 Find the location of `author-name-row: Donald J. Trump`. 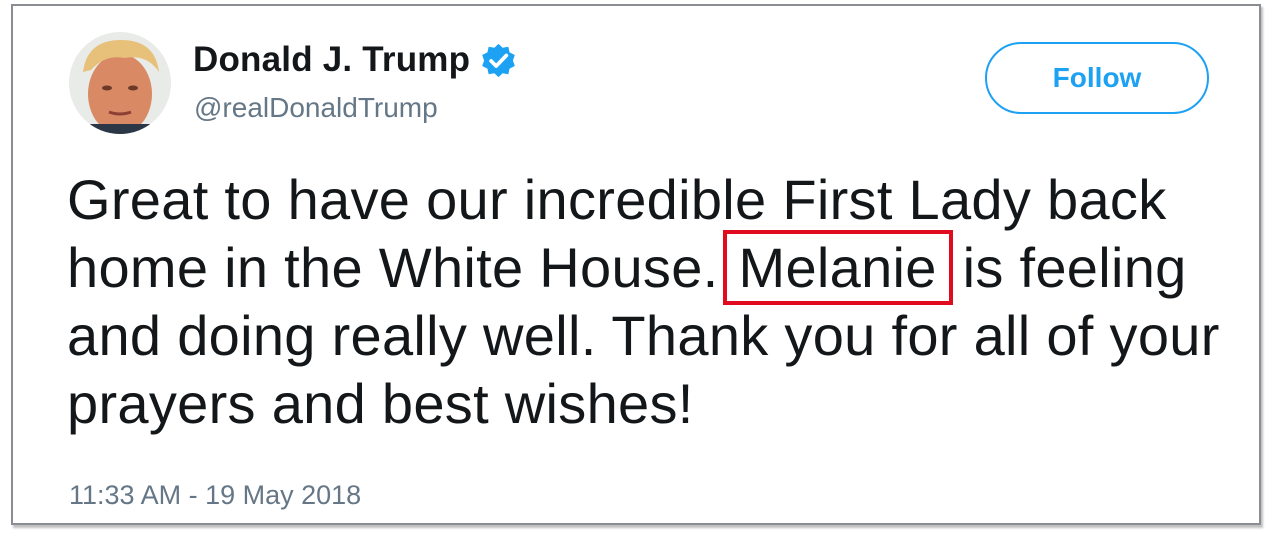

author-name-row: Donald J. Trump is located at coordinates (355, 60).